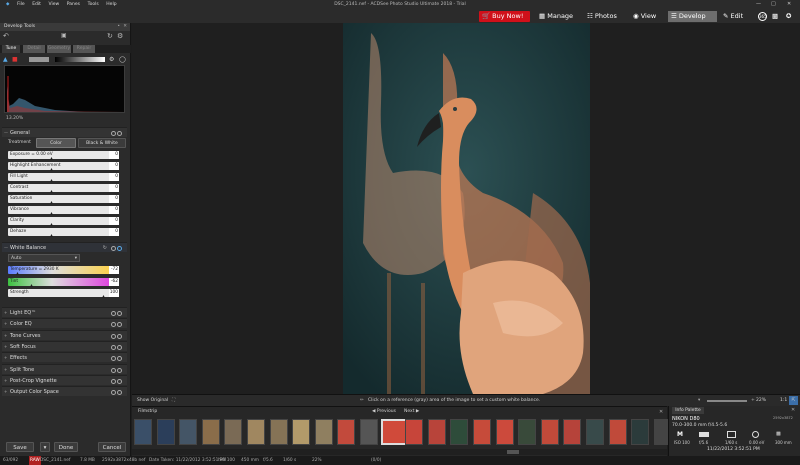  I want to click on filmstrip-close-icon: ✕, so click(661, 412).